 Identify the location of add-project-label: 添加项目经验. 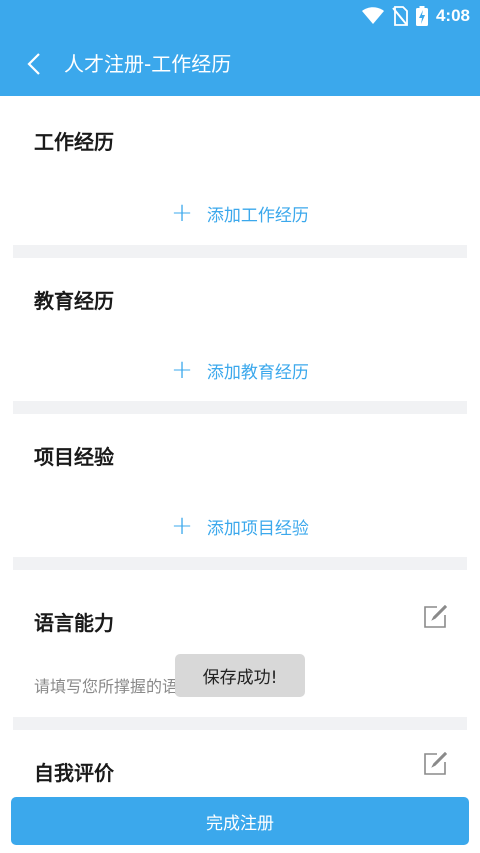
(257, 528).